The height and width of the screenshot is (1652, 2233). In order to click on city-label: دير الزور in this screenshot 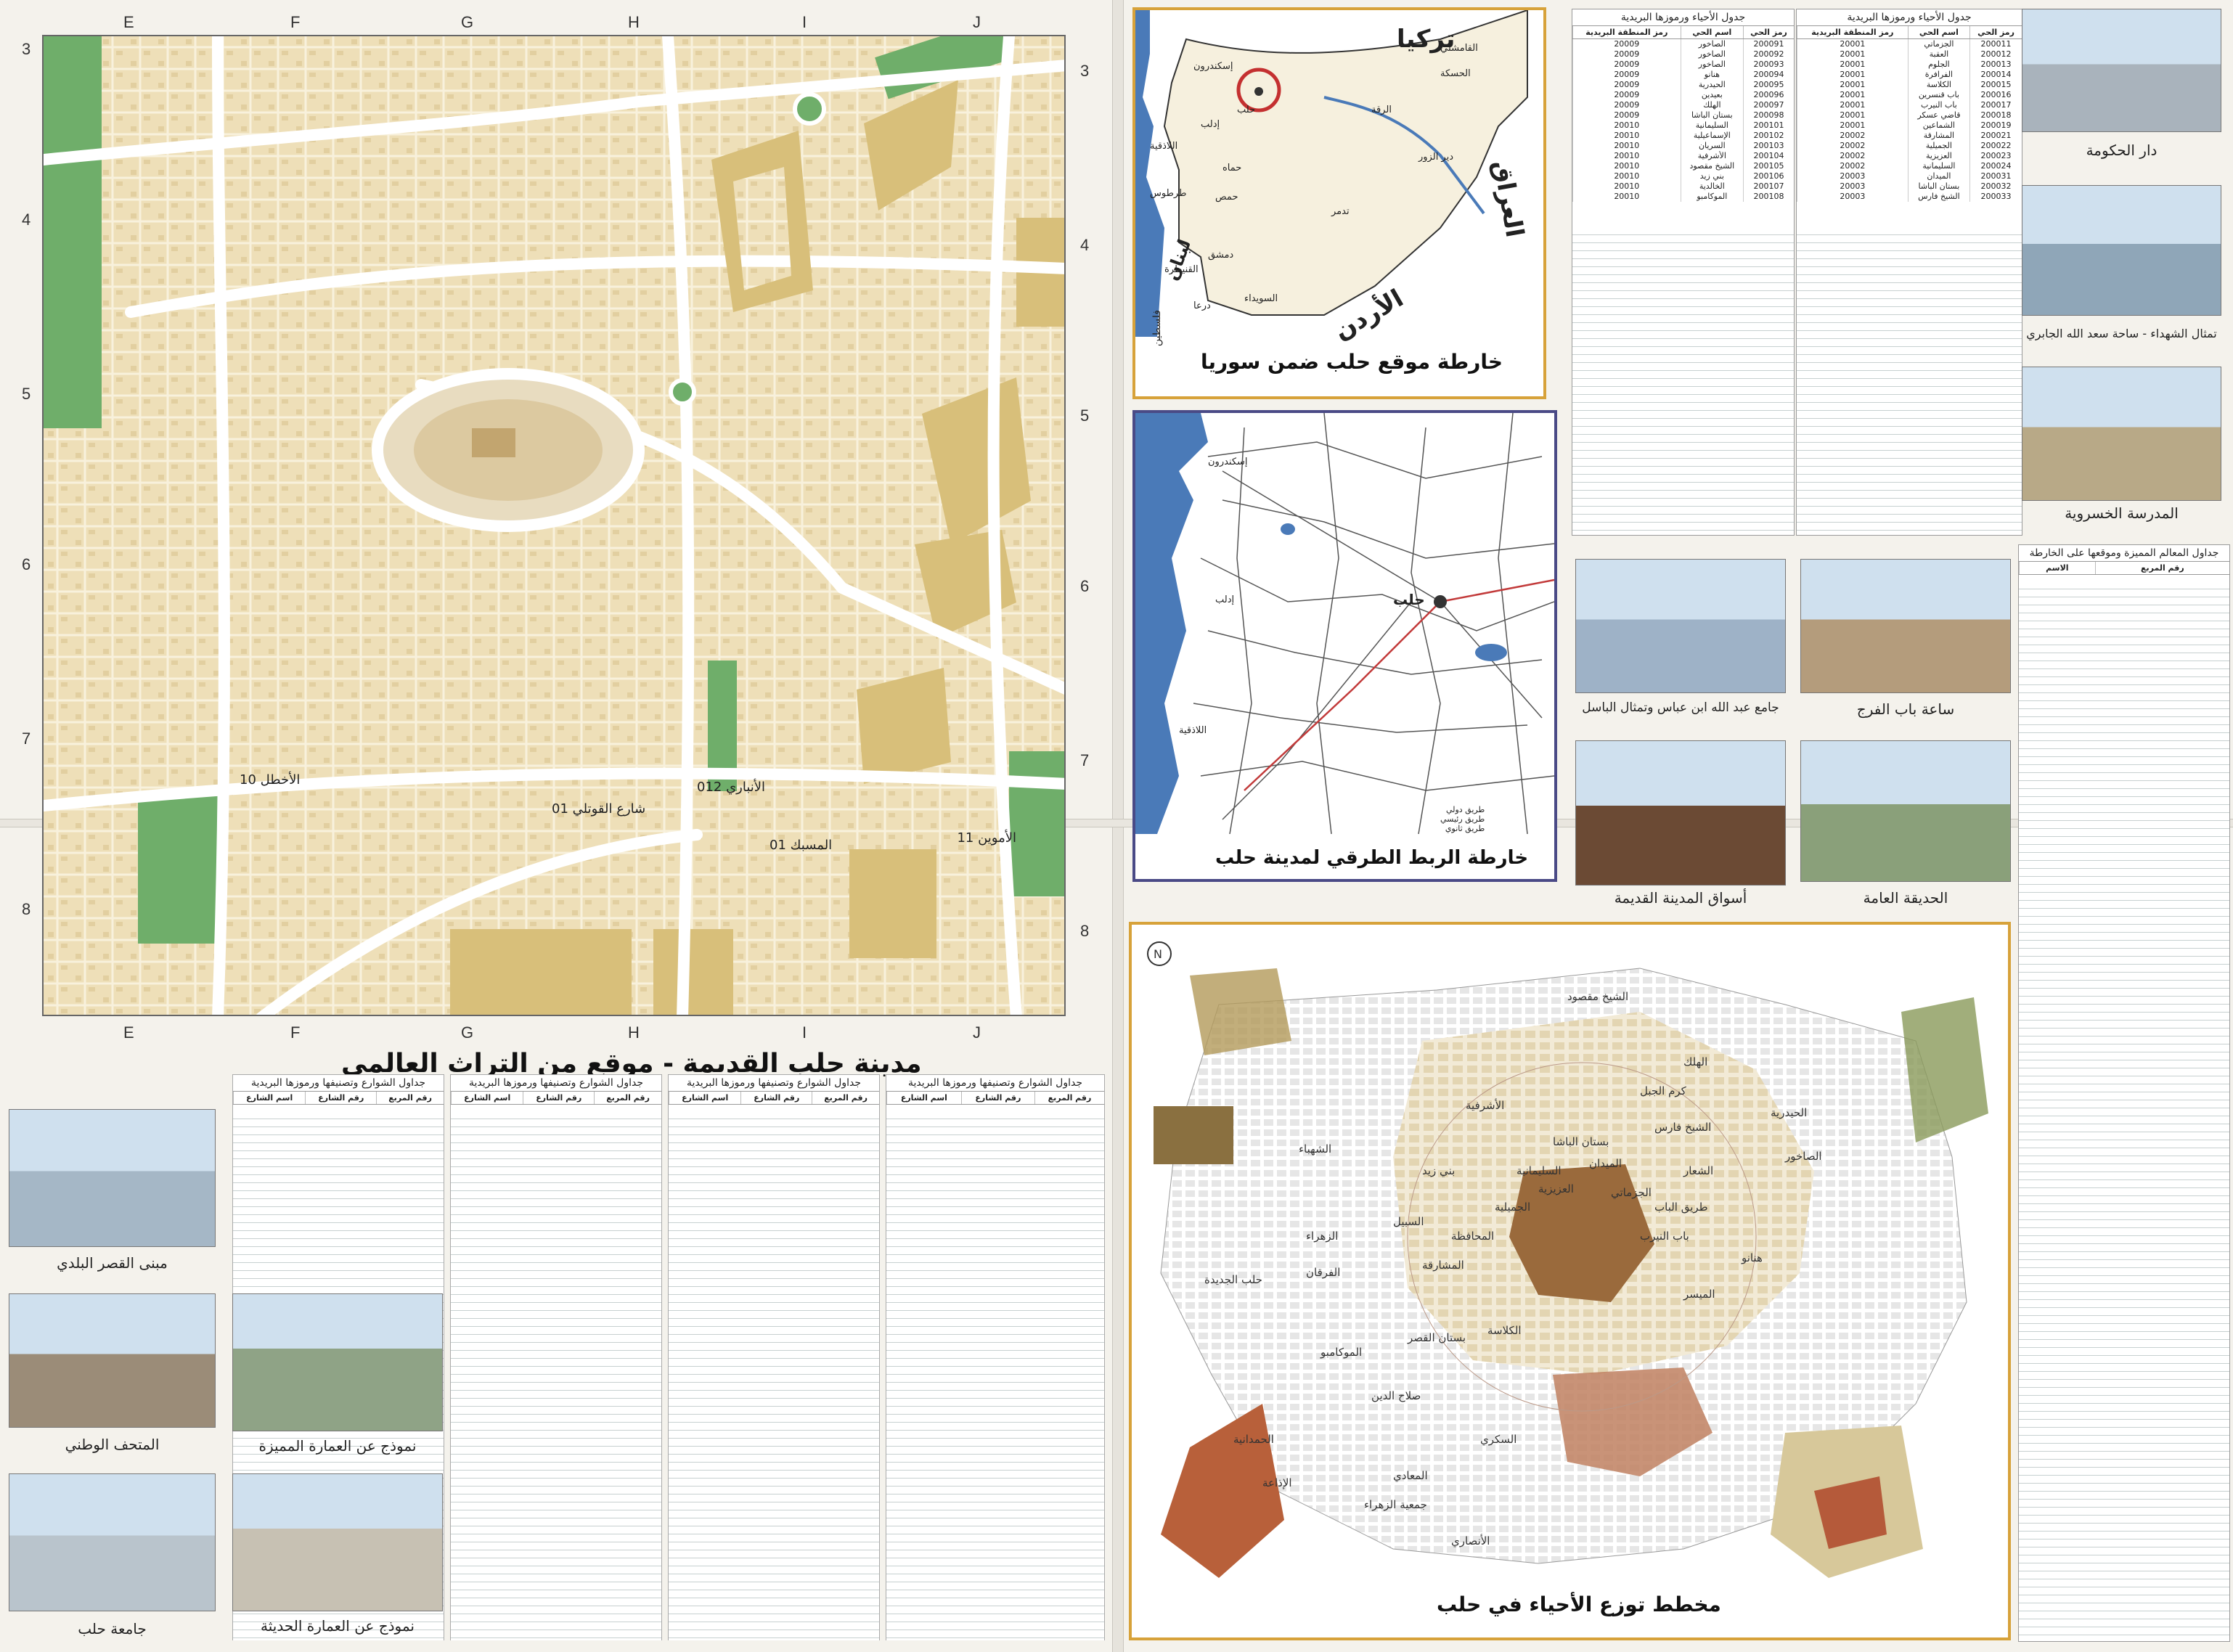, I will do `click(1436, 157)`.